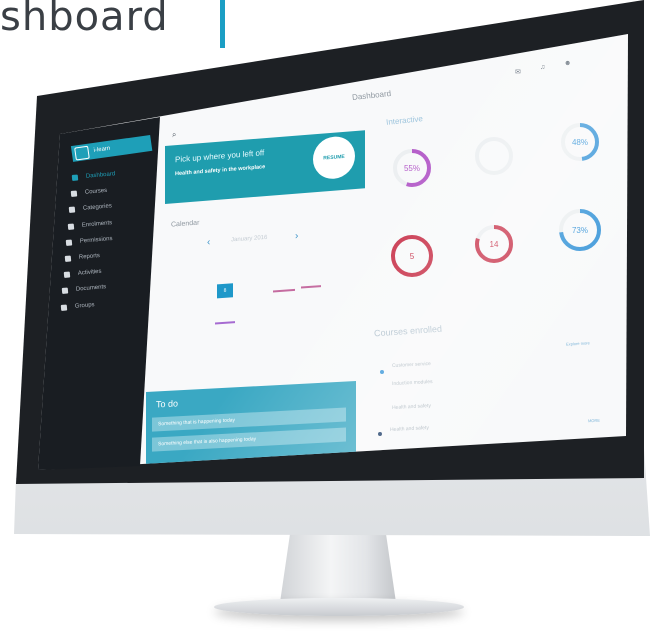  What do you see at coordinates (542, 67) in the screenshot?
I see `bell-icon: ♫` at bounding box center [542, 67].